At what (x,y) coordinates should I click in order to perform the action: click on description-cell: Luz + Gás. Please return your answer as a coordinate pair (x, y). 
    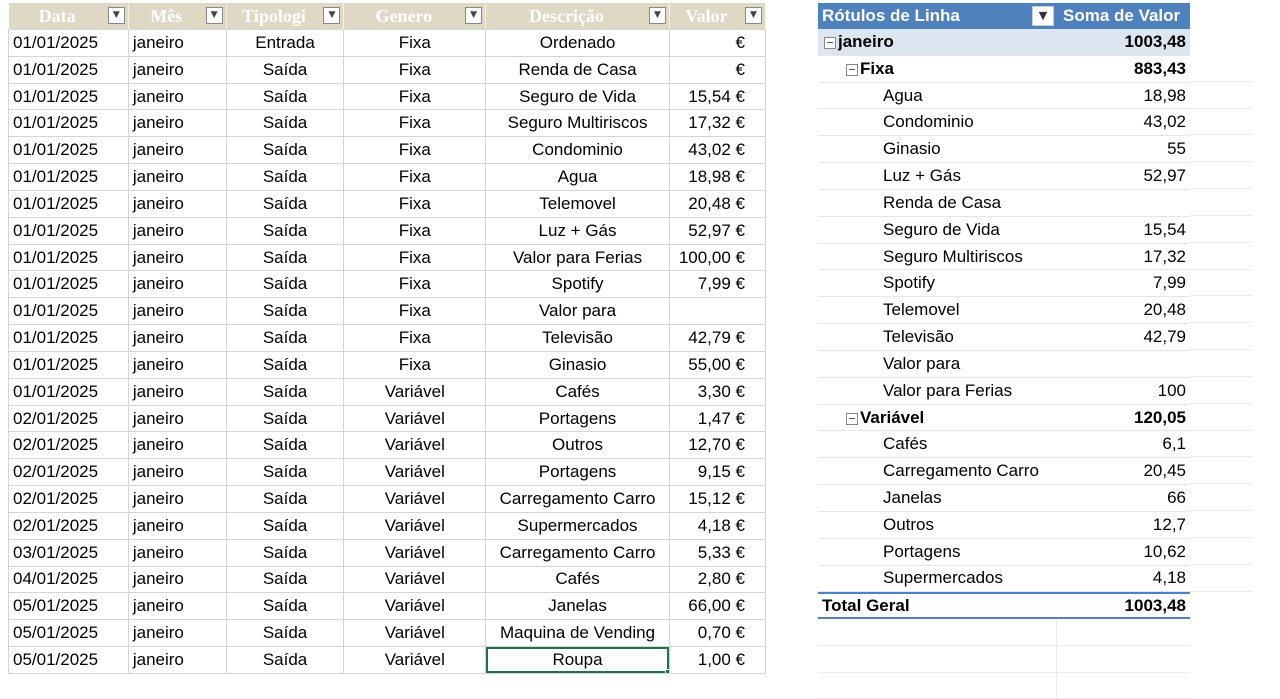
    Looking at the image, I should click on (577, 230).